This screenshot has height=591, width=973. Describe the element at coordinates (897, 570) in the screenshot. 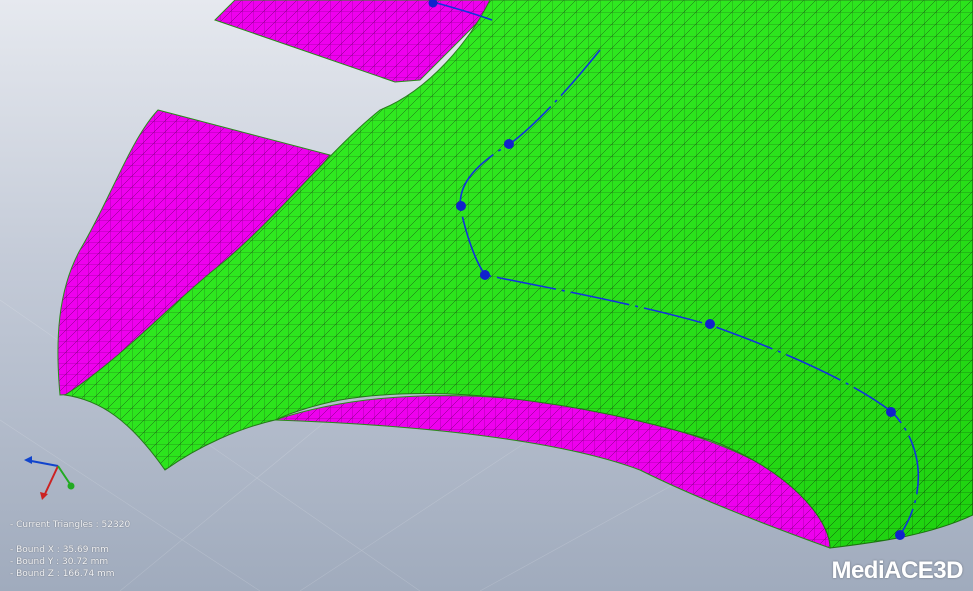

I see `app-logo: MediACE3D` at that location.